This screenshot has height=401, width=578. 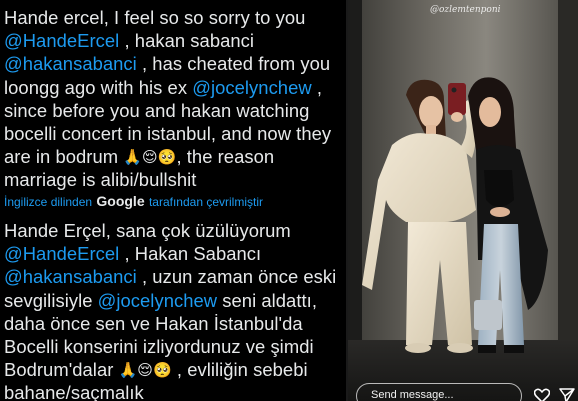 I want to click on tweet-text: Hande ercel, I feel so so sorry to you, so click(x=155, y=17).